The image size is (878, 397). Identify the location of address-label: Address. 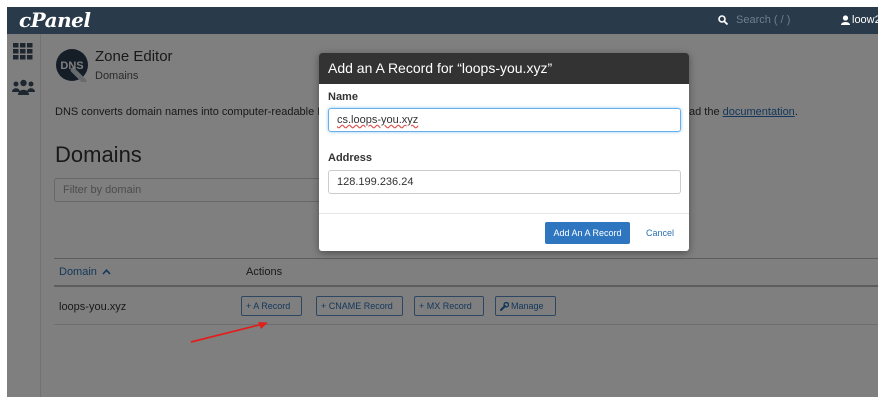
(350, 158).